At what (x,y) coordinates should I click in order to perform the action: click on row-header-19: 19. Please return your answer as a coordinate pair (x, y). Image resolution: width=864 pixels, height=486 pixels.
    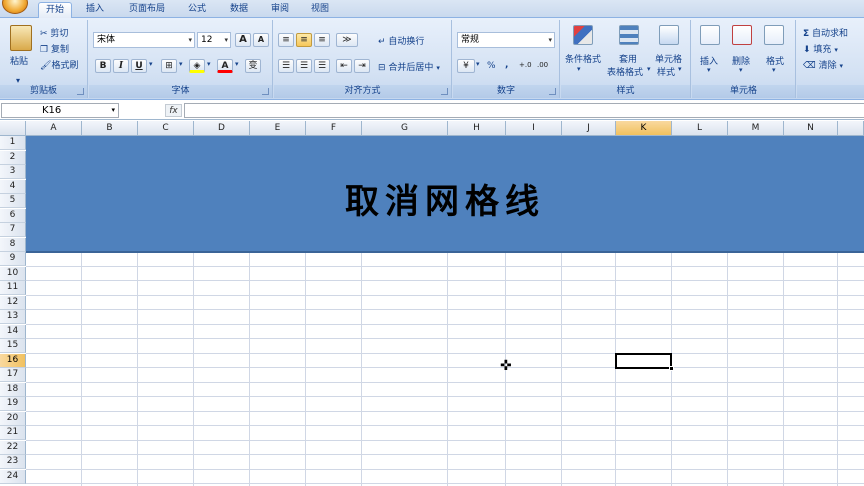
    Looking at the image, I should click on (13, 404).